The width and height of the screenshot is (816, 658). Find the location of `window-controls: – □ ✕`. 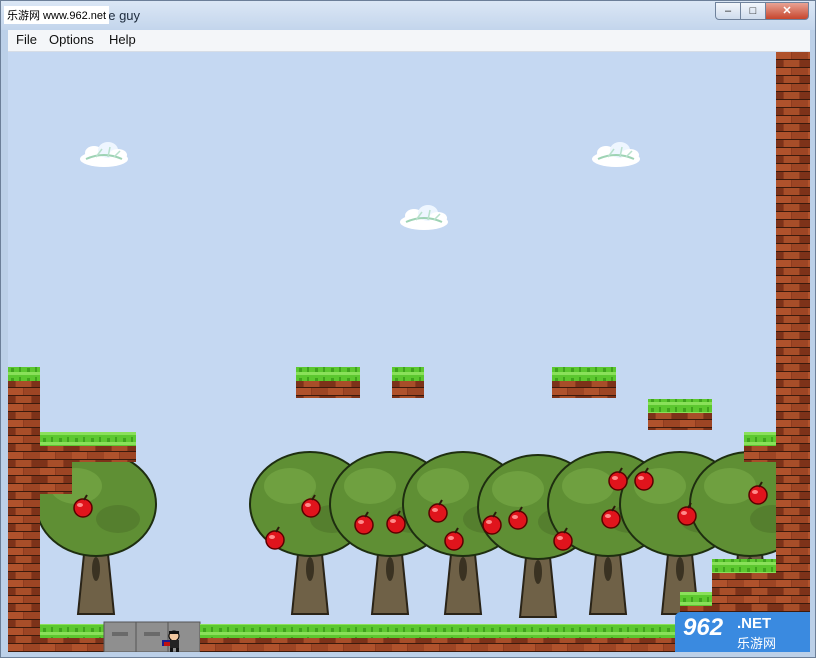

window-controls: – □ ✕ is located at coordinates (762, 11).